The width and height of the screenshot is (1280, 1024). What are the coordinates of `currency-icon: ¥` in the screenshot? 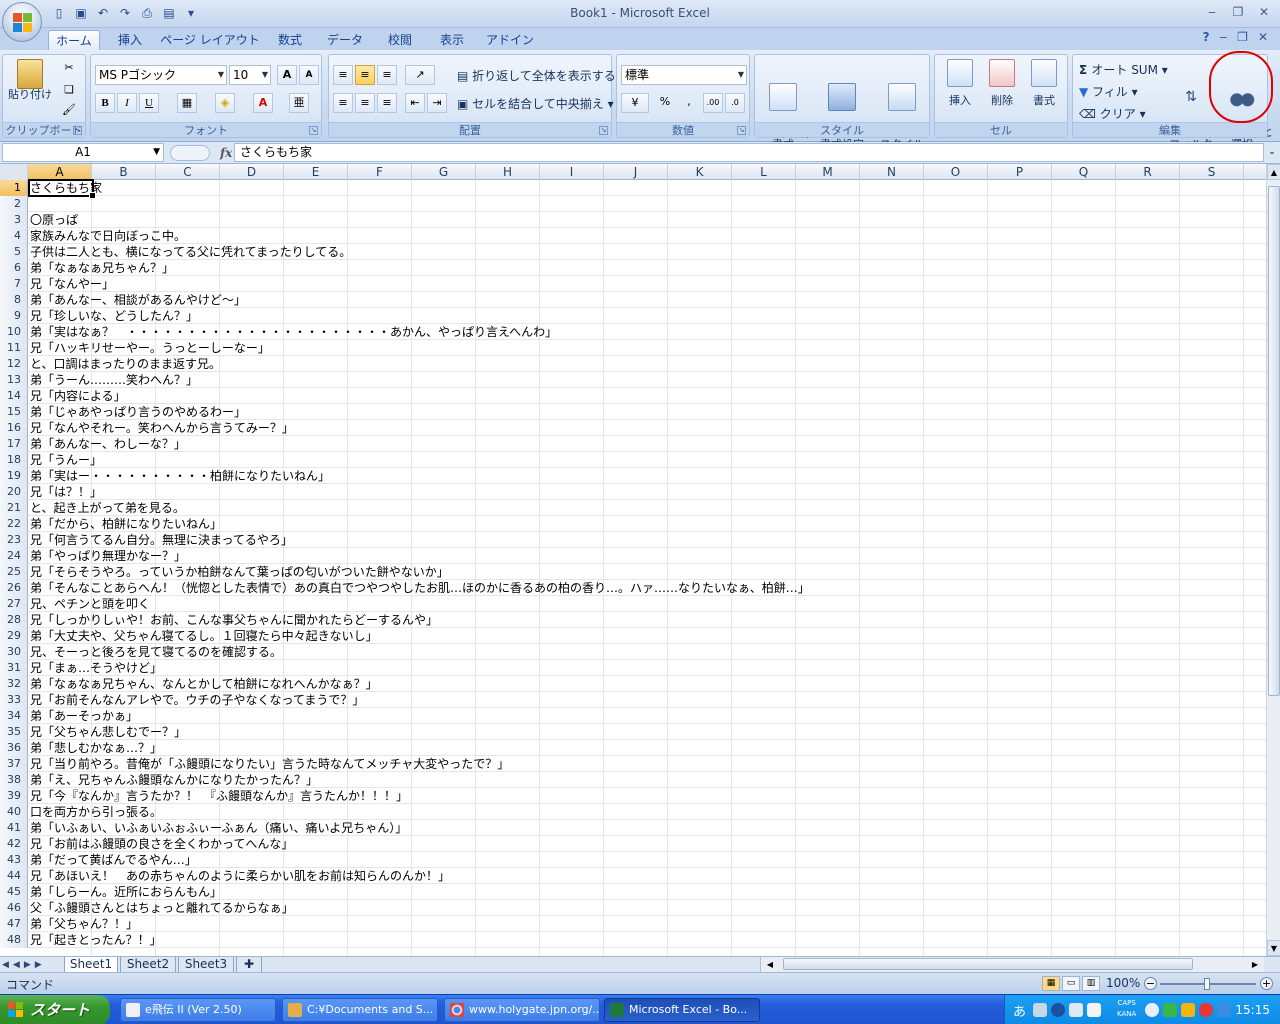 It's located at (635, 103).